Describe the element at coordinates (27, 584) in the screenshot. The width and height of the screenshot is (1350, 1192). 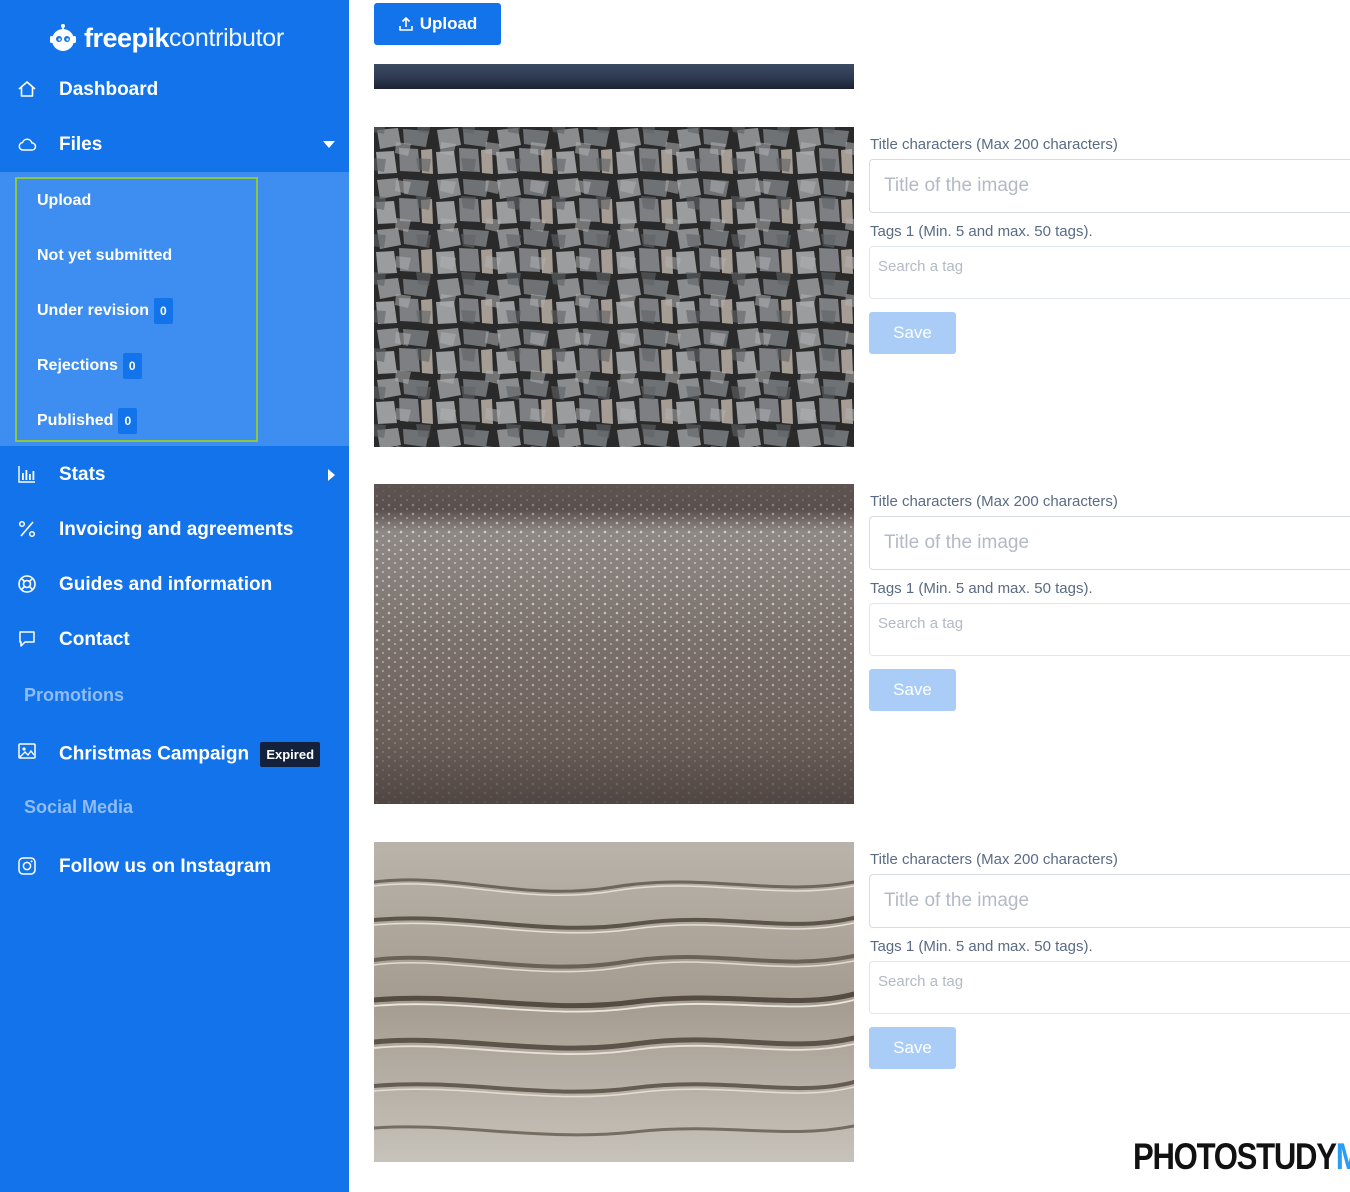
I see `lifebuoy-icon` at that location.